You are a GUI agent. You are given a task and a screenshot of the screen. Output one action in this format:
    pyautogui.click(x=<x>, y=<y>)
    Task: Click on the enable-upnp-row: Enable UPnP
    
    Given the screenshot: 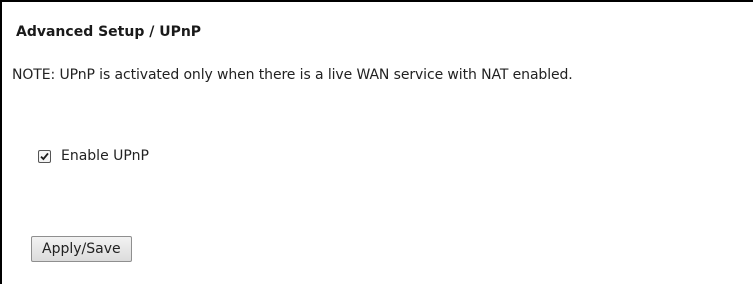 What is the action you would take?
    pyautogui.click(x=93, y=156)
    